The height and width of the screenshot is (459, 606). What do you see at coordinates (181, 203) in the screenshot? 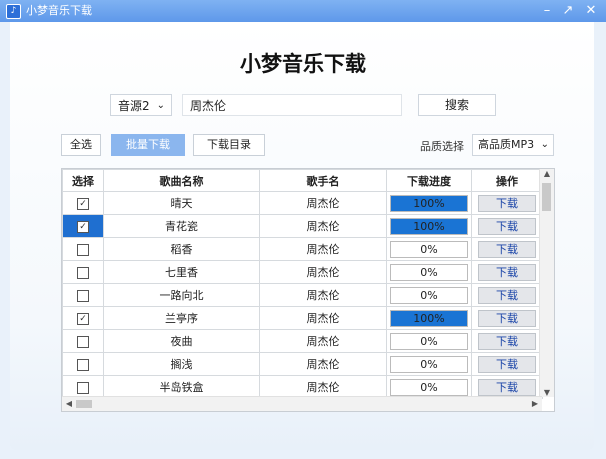
I see `song-name-cell: 晴天` at bounding box center [181, 203].